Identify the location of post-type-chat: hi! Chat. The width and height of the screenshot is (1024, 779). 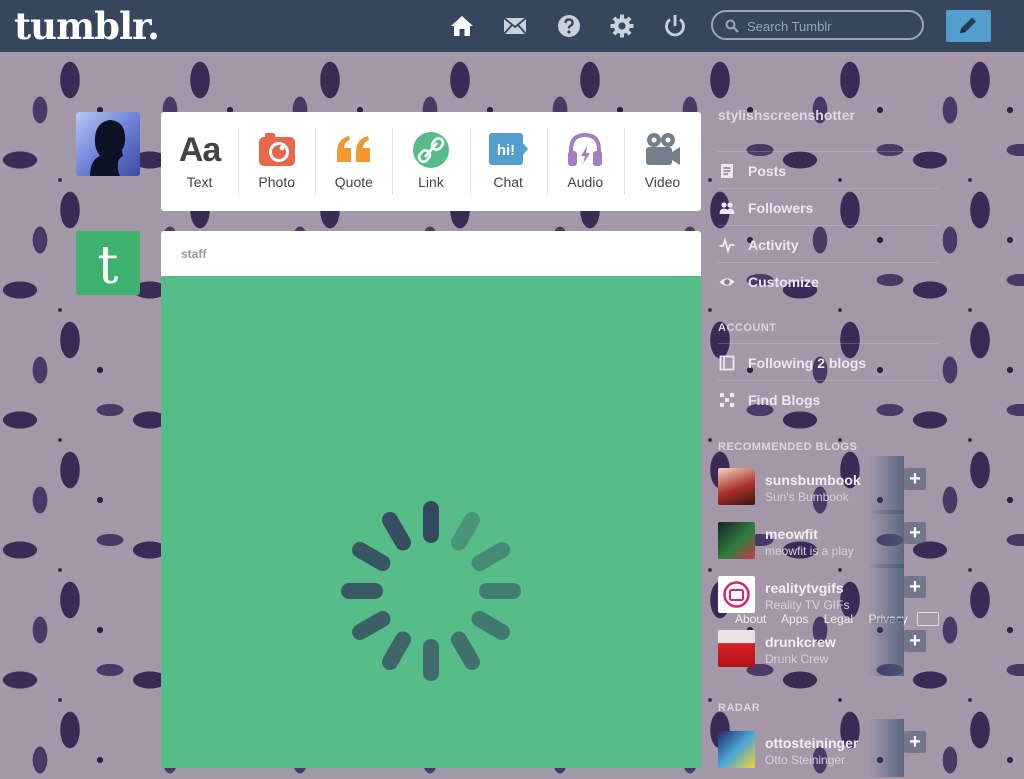
(508, 161).